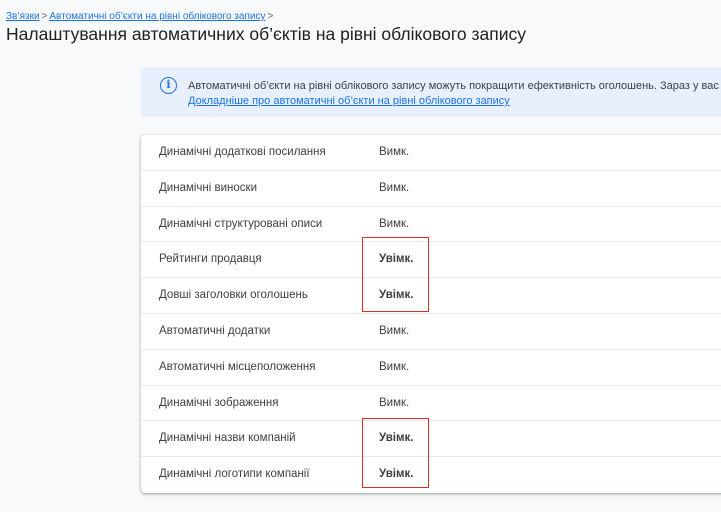 The width and height of the screenshot is (721, 512). What do you see at coordinates (233, 295) in the screenshot?
I see `setting-label: Довші заголовки оголошень` at bounding box center [233, 295].